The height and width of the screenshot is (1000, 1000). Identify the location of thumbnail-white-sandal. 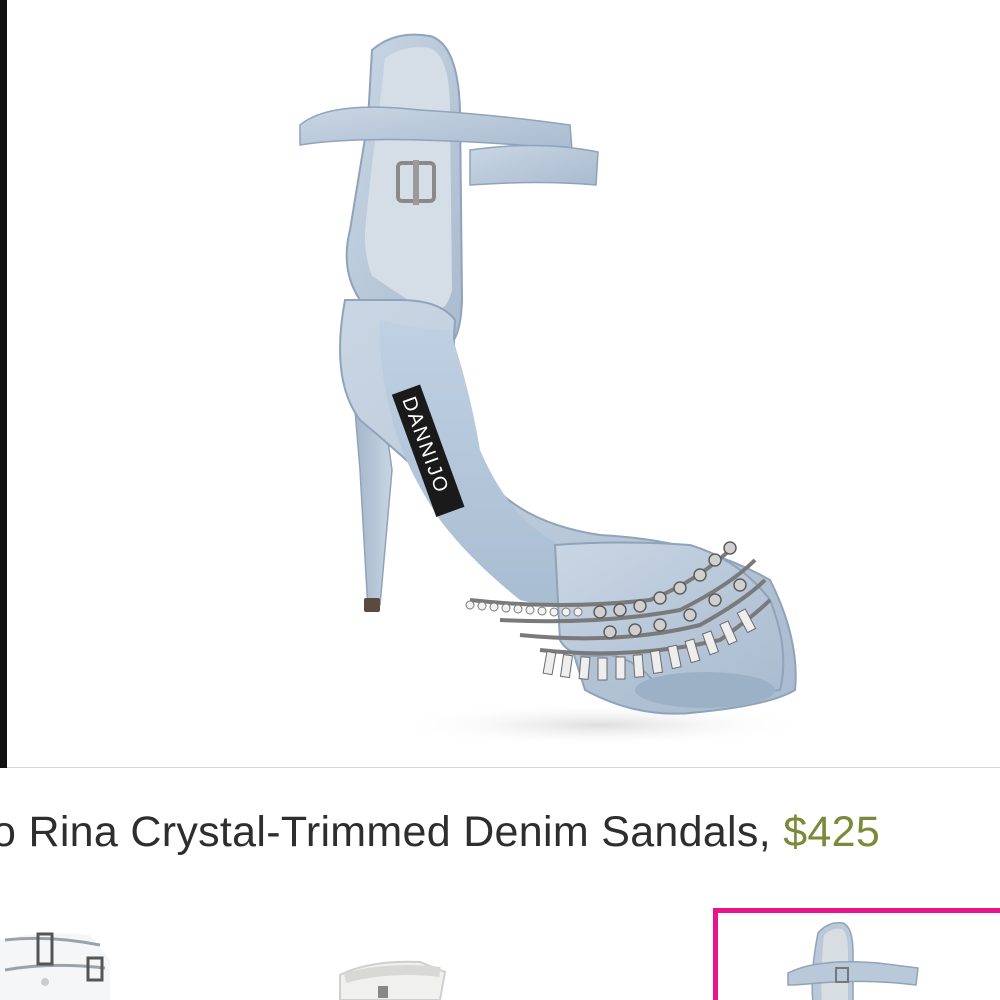
(400, 950).